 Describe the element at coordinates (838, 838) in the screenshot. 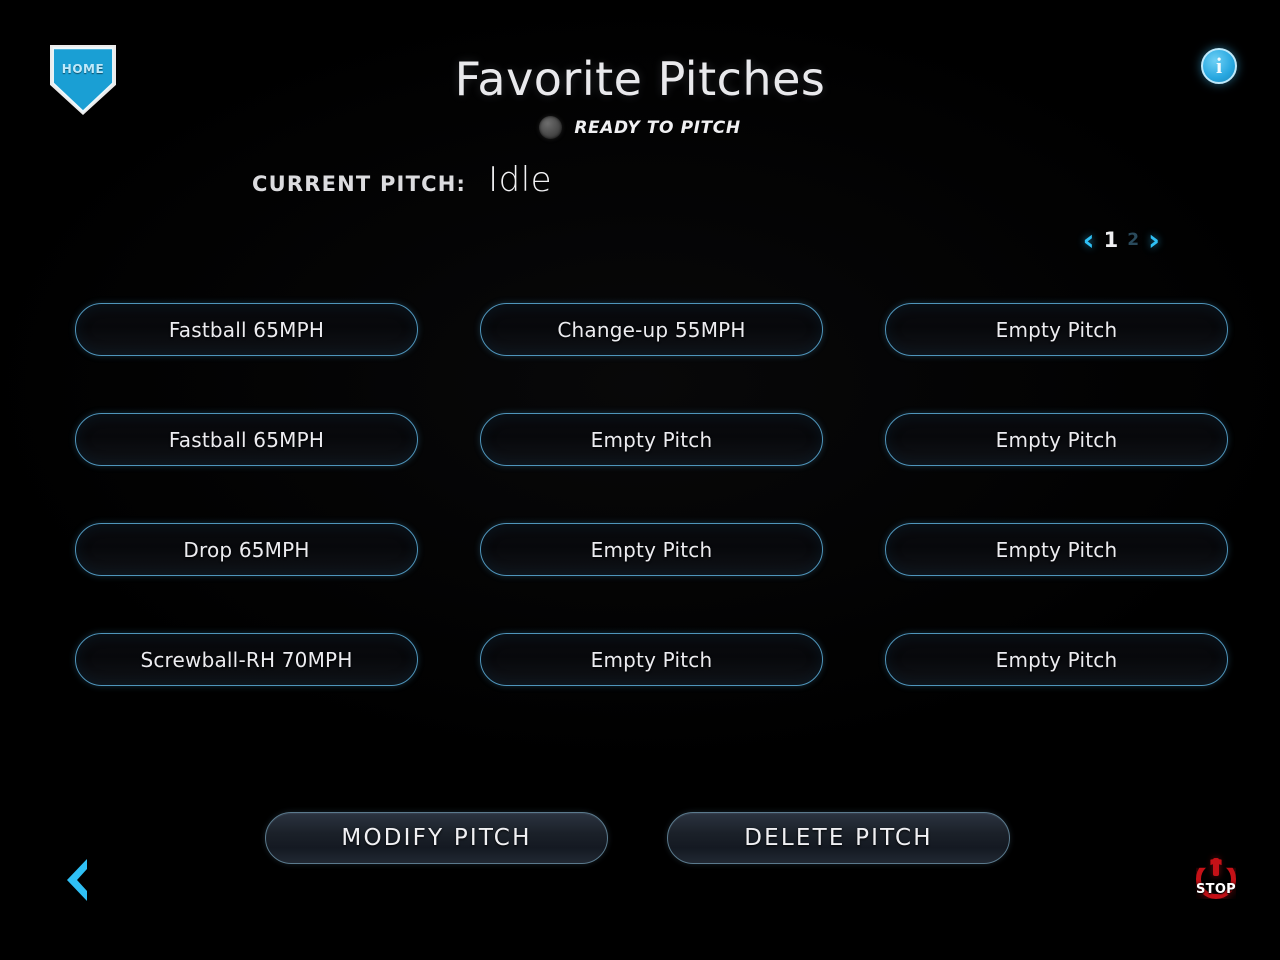

I see `delete-pitch-button: DELETE PITCH` at that location.